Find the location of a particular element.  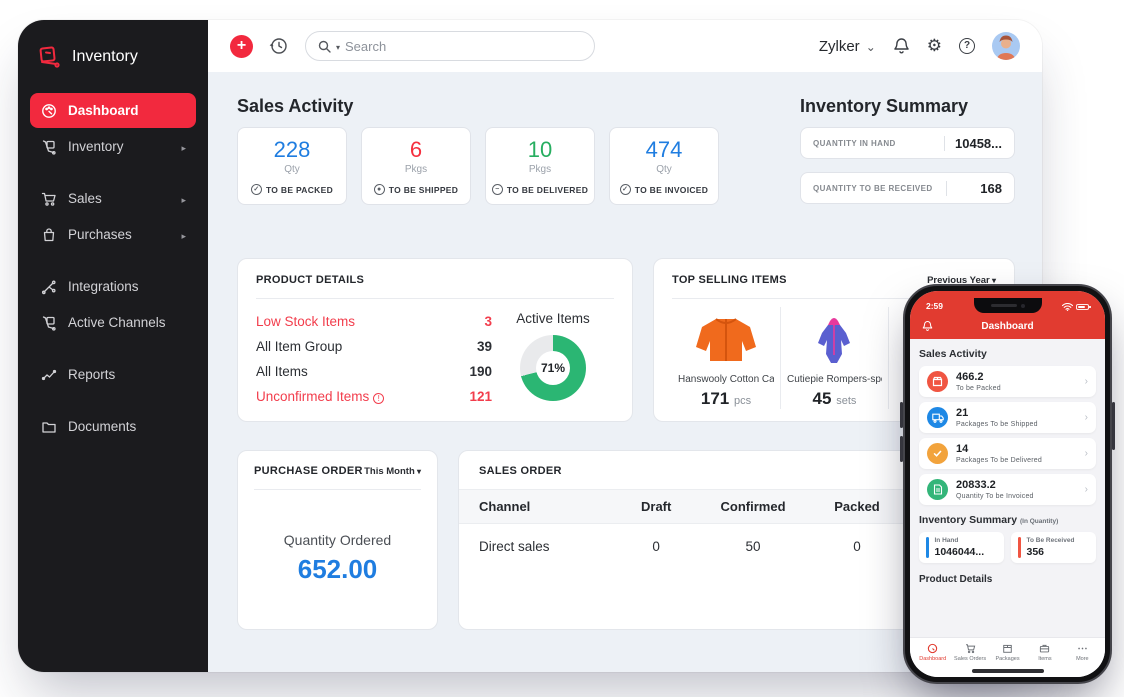

recent-history-button is located at coordinates (279, 46).